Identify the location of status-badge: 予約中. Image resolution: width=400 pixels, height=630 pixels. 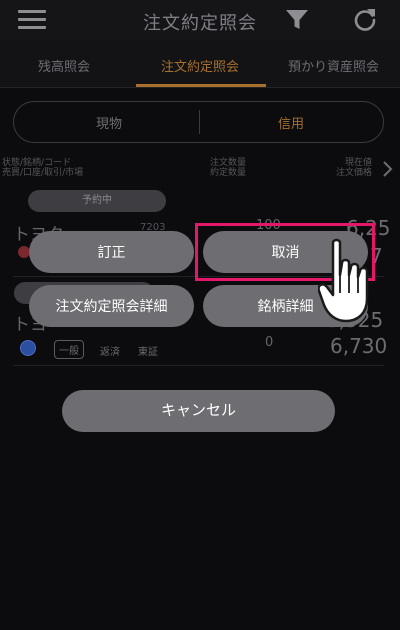
(97, 201).